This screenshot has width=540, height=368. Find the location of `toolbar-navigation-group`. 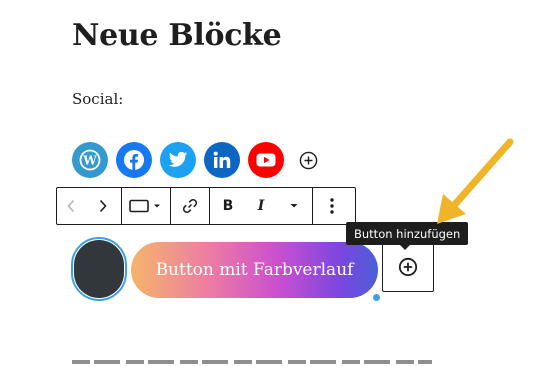

toolbar-navigation-group is located at coordinates (89, 206).